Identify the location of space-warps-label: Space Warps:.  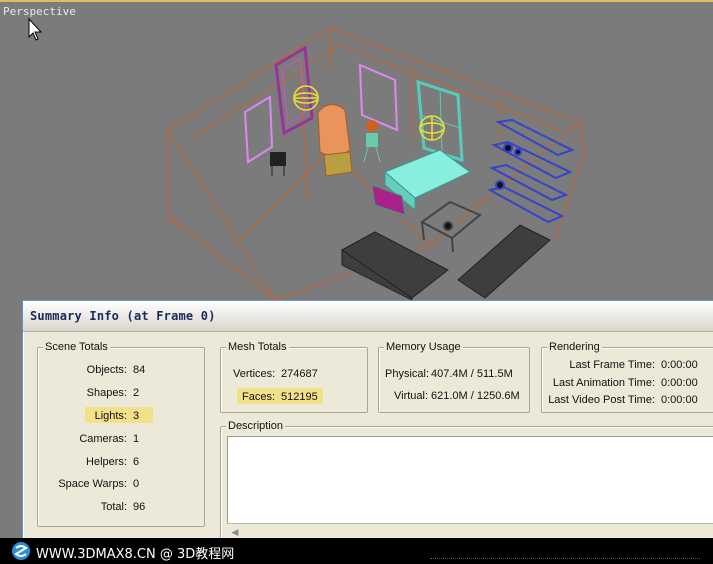
(92, 484).